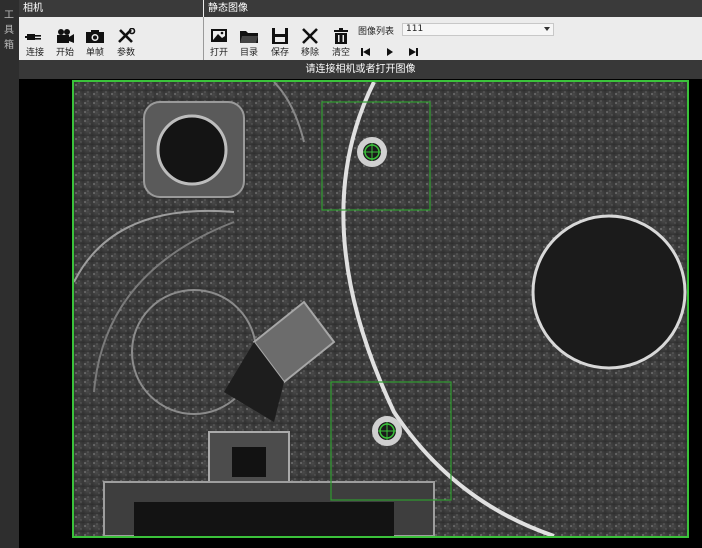  I want to click on single-frame-button: 单帧, so click(95, 43).